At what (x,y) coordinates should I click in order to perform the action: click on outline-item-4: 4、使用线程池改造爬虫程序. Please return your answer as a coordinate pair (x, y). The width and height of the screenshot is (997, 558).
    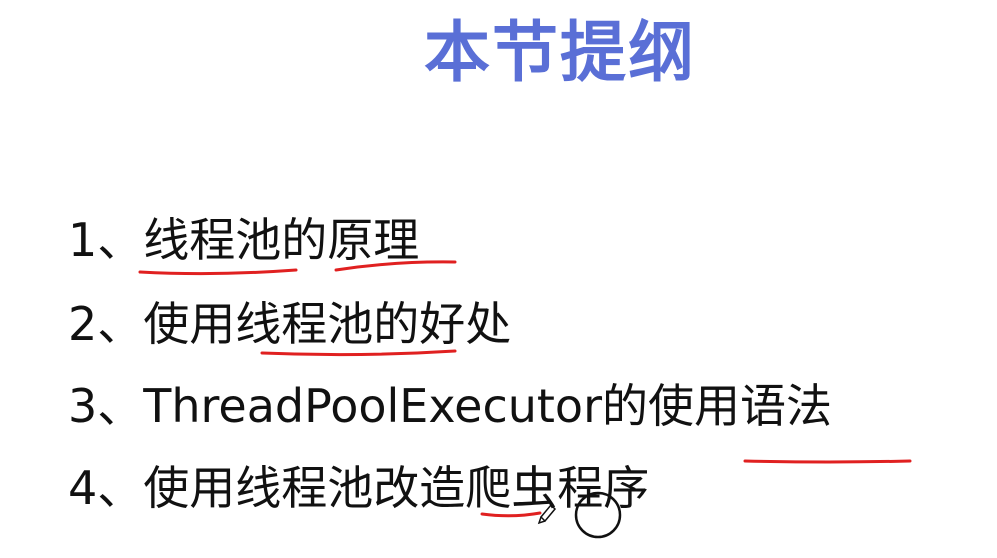
    Looking at the image, I should click on (359, 488).